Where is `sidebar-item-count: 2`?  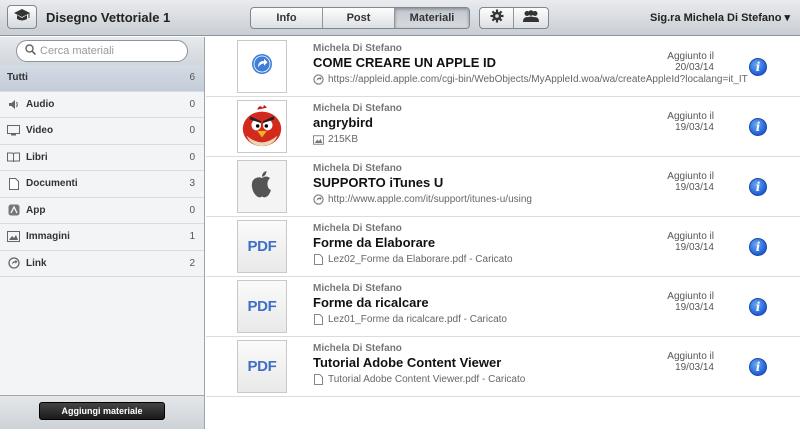 sidebar-item-count: 2 is located at coordinates (192, 263).